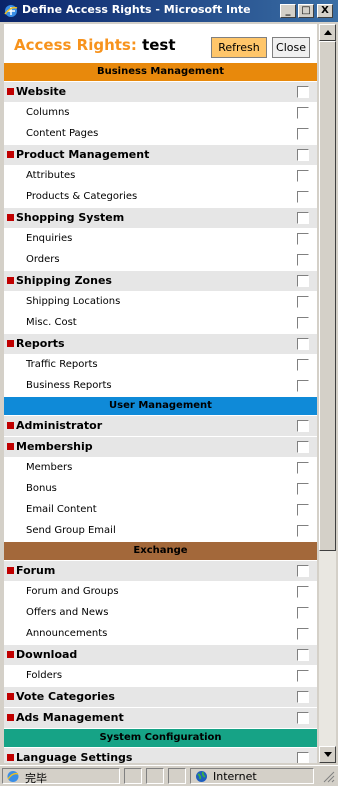 This screenshot has height=786, width=338. What do you see at coordinates (160, 217) in the screenshot?
I see `permission-group-shopping-system: Shopping System` at bounding box center [160, 217].